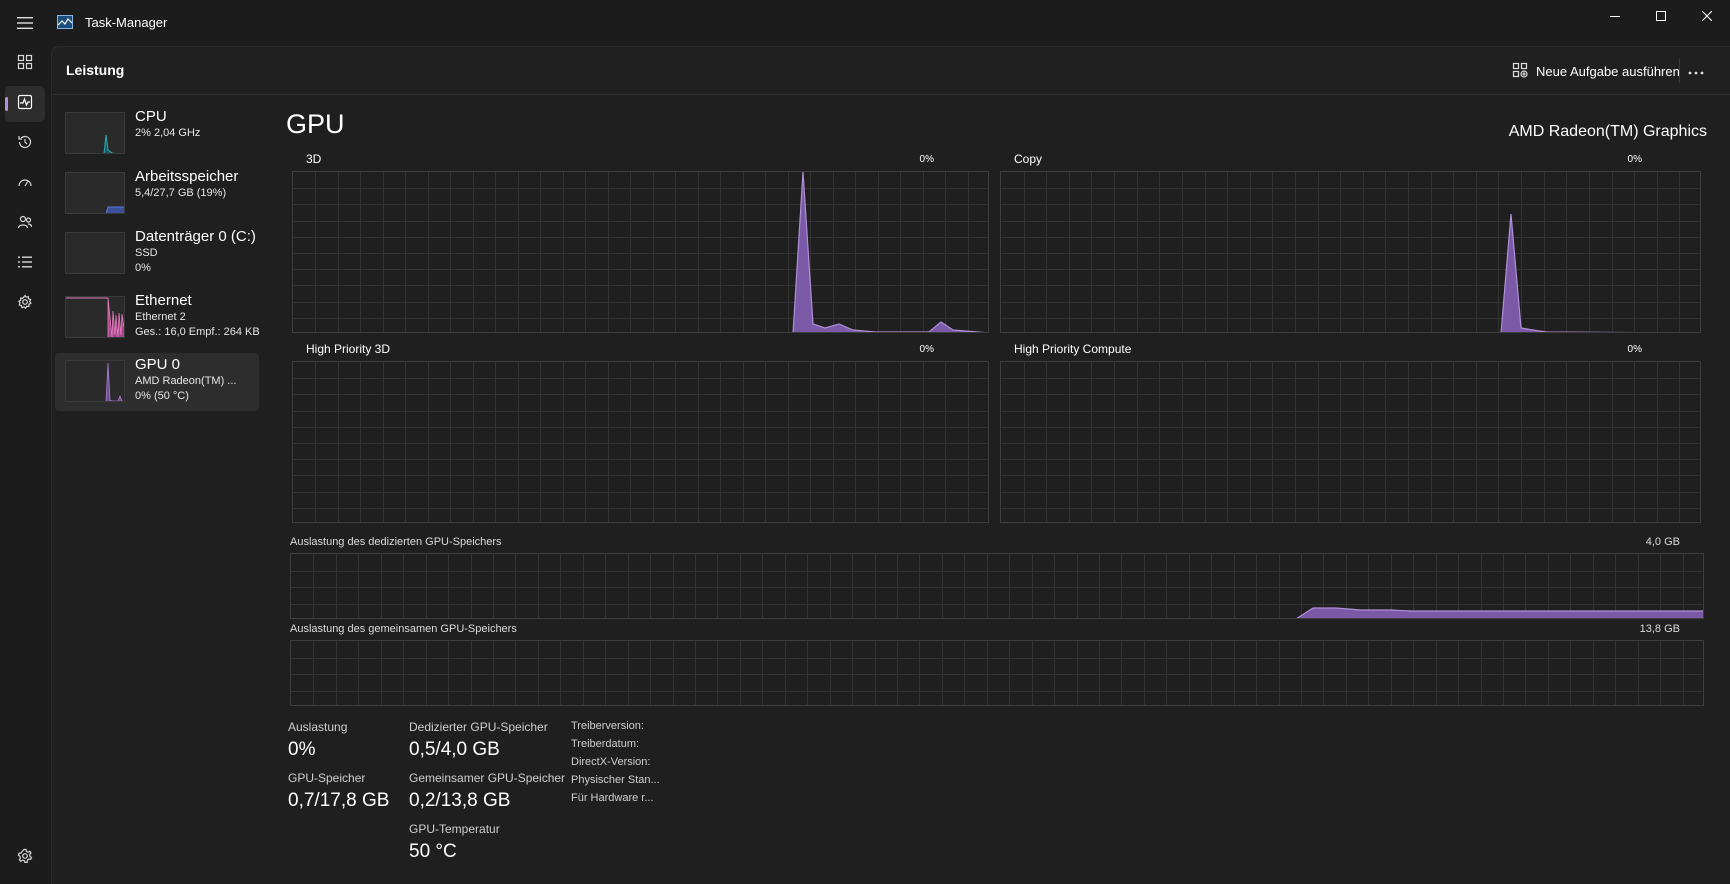 This screenshot has height=884, width=1730. Describe the element at coordinates (187, 176) in the screenshot. I see `resource-name: Arbeitsspeicher` at that location.